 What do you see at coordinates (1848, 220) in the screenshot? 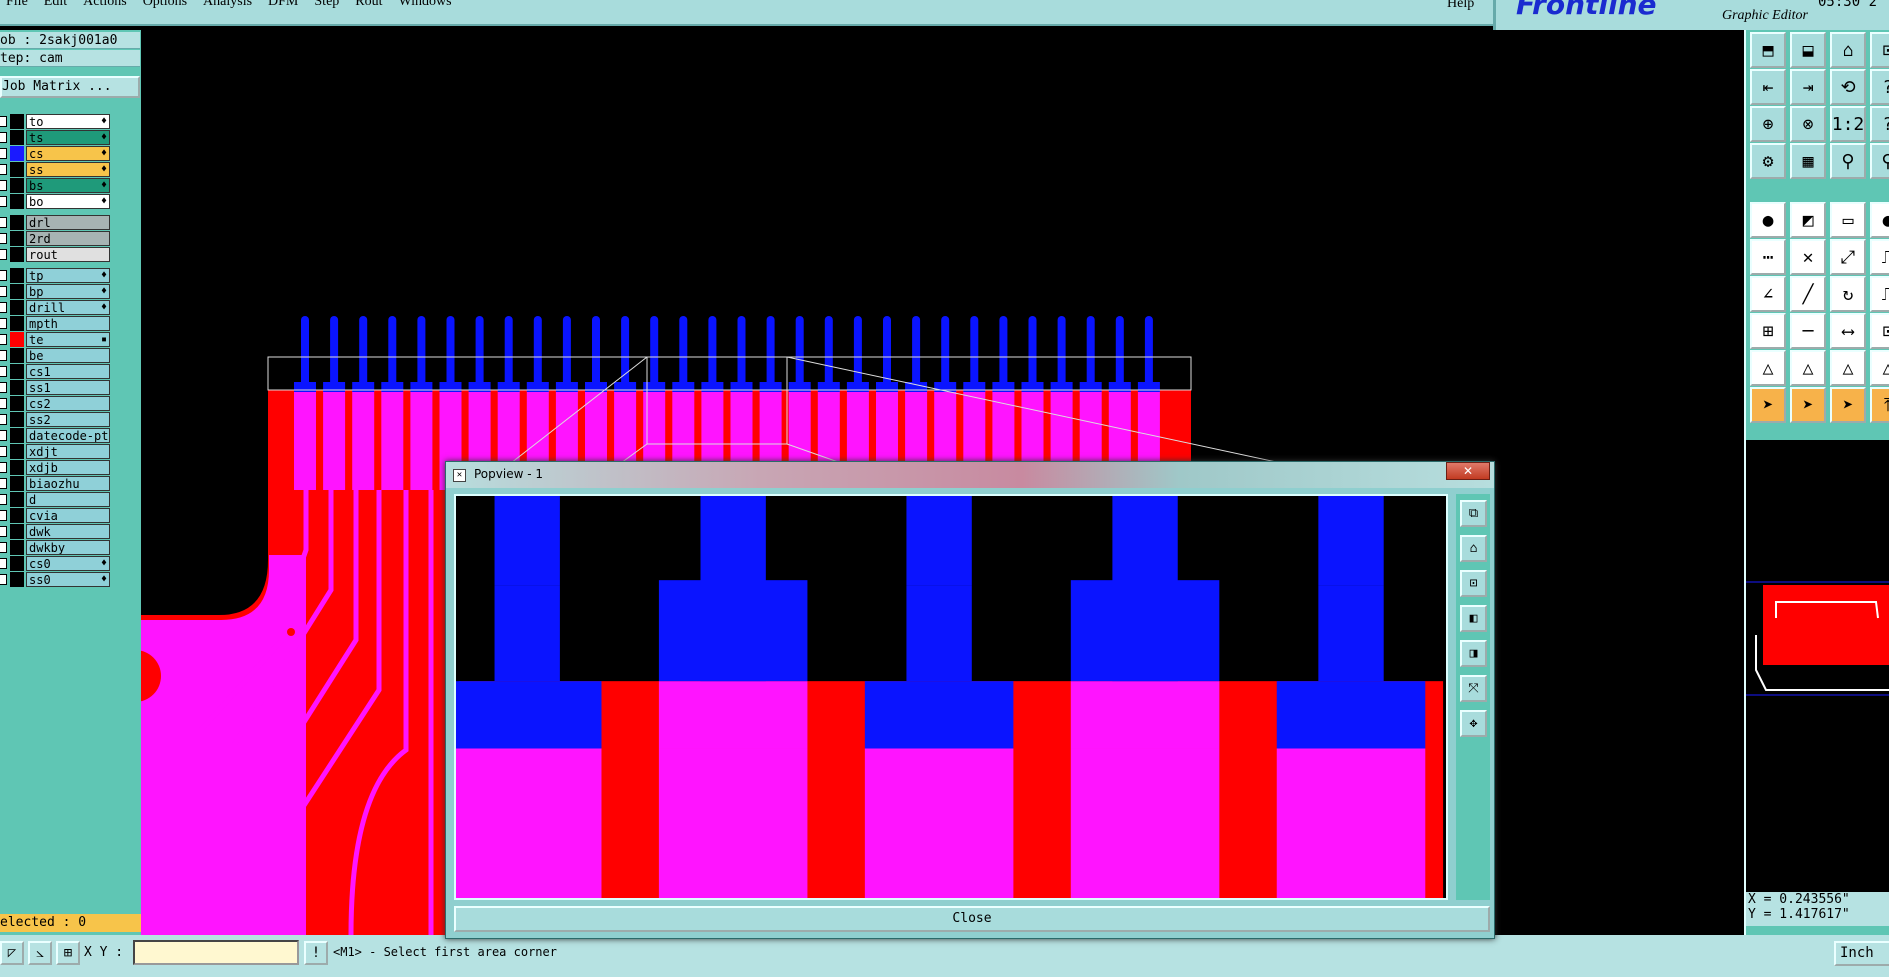
I see `ruler-icon: ▭` at bounding box center [1848, 220].